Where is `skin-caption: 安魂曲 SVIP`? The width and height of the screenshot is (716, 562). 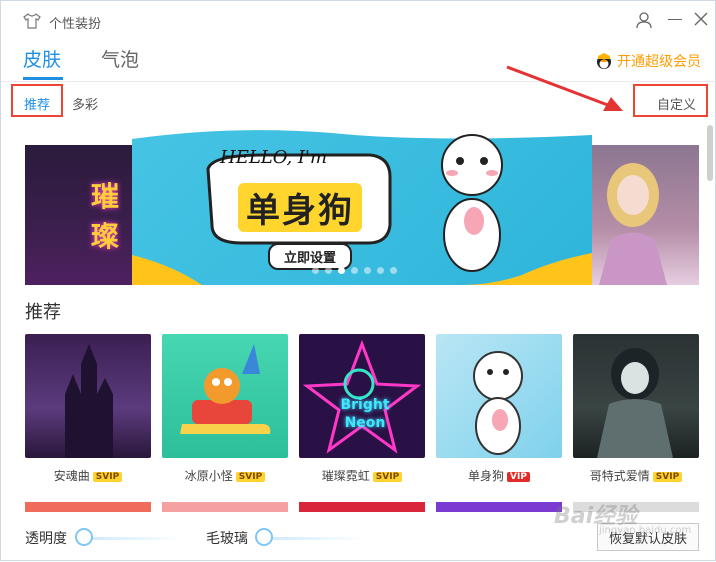 skin-caption: 安魂曲 SVIP is located at coordinates (88, 475).